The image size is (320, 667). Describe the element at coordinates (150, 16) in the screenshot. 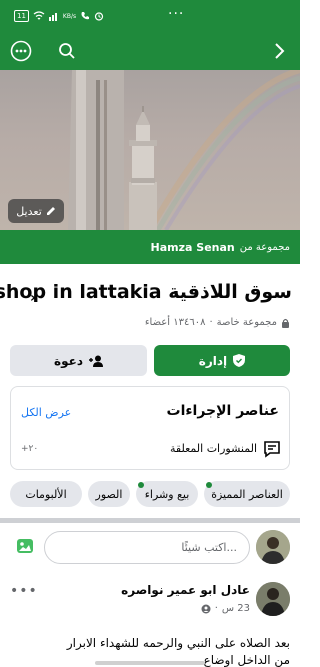

I see `status-bar: 11 KB/s ···` at that location.